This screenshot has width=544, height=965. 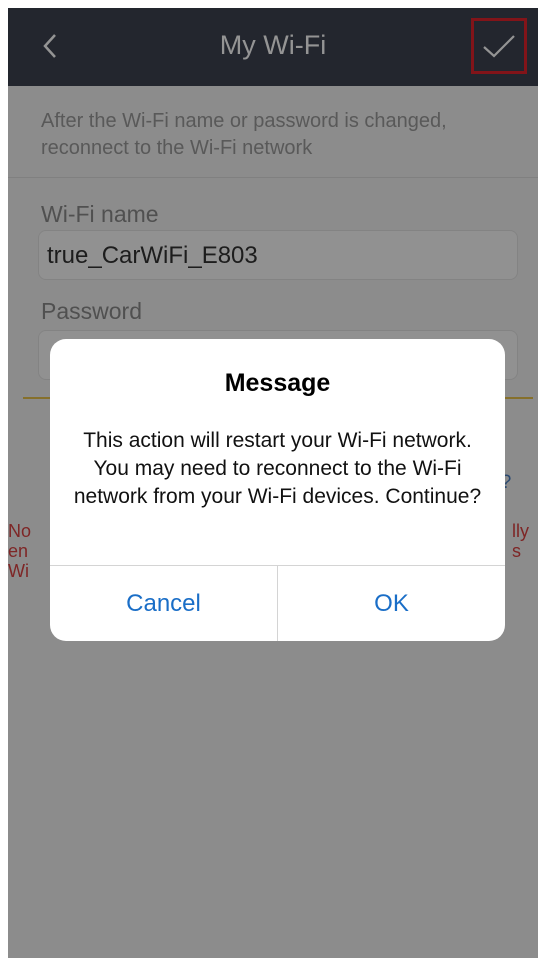 I want to click on ok-button: OK, so click(x=391, y=603).